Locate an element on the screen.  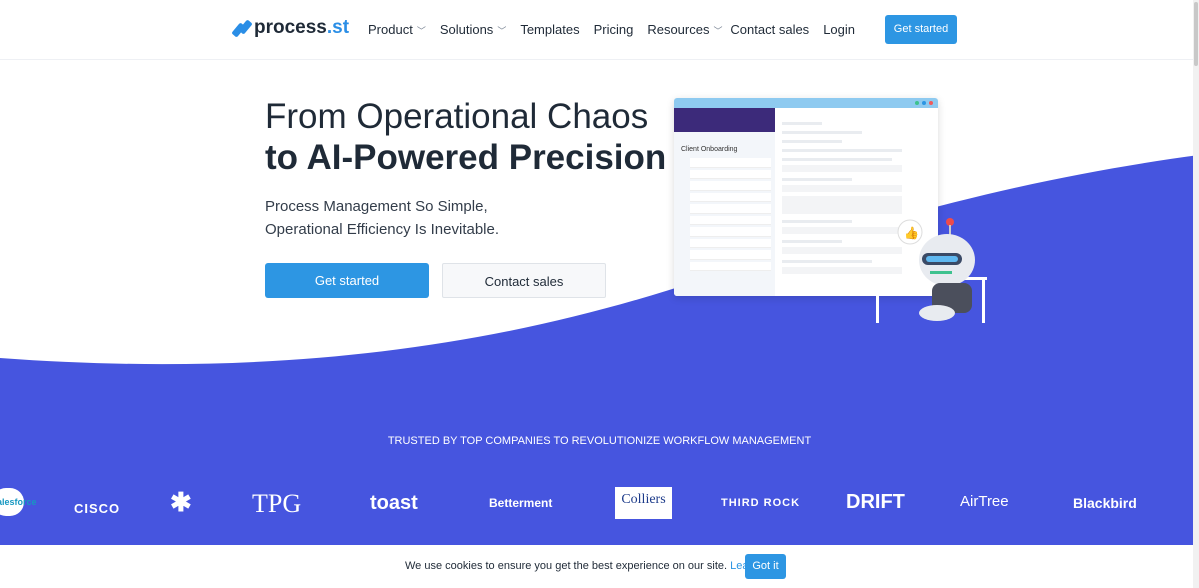
window-bar is located at coordinates (806, 103).